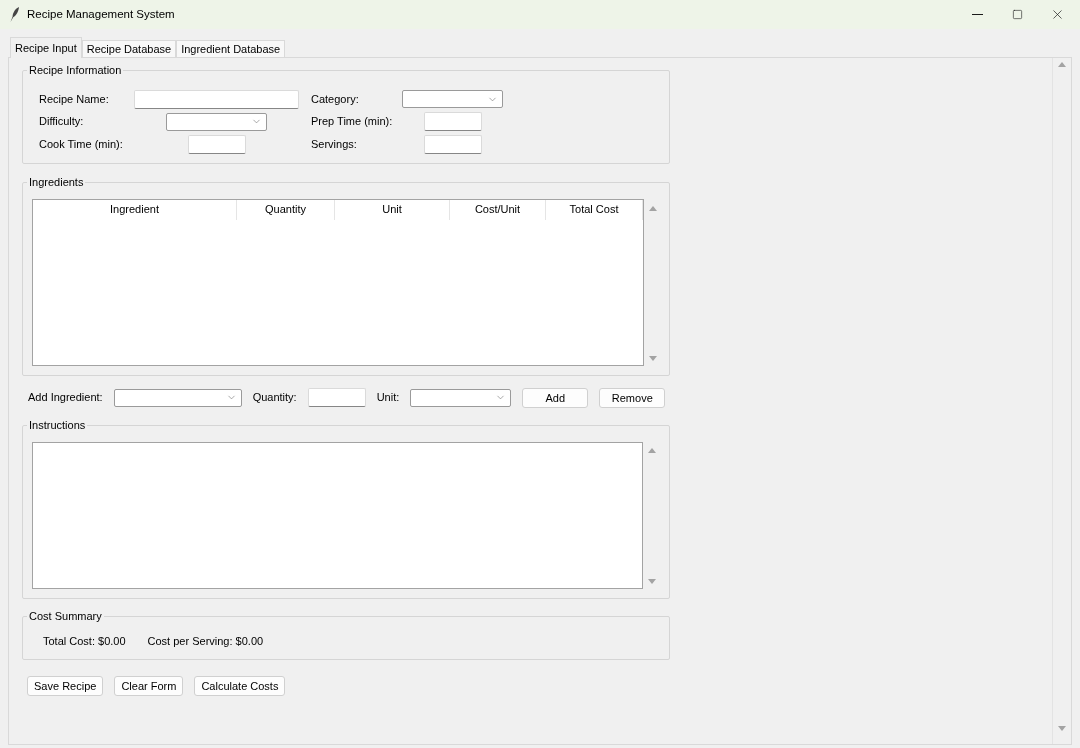 The width and height of the screenshot is (1080, 748). I want to click on window-title: Recipe Management System, so click(101, 14).